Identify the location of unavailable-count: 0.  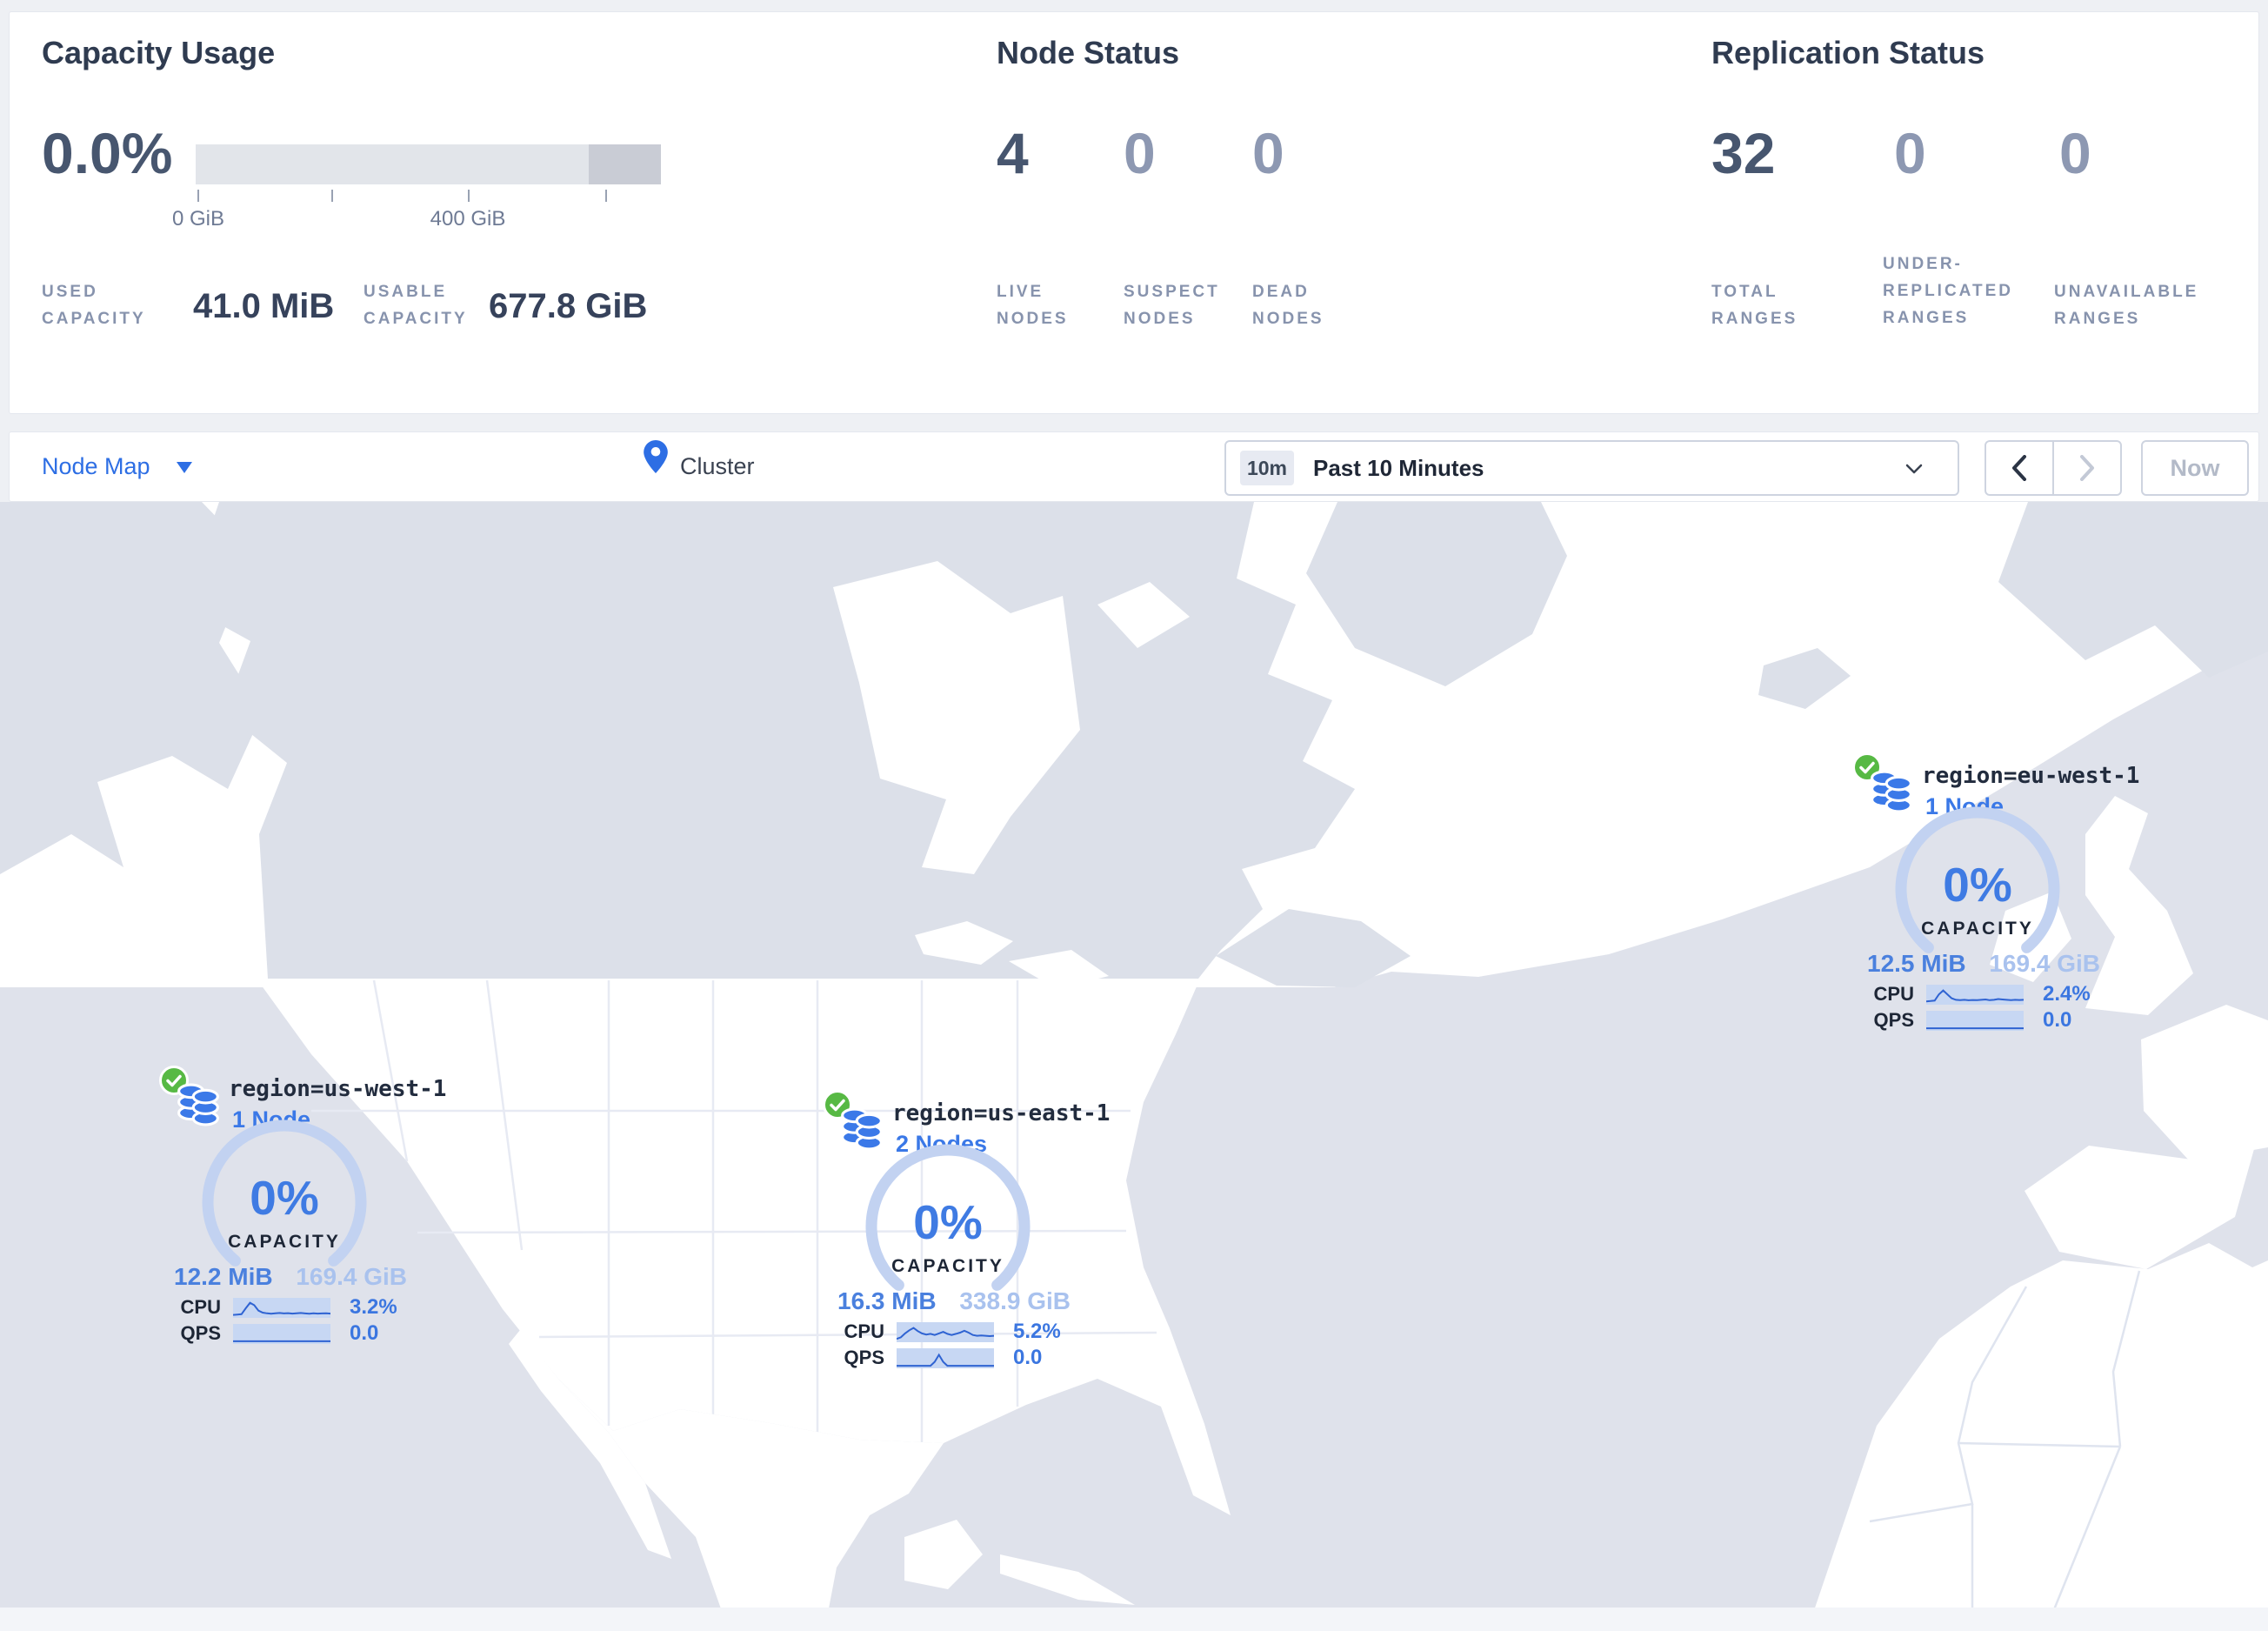
(2075, 153).